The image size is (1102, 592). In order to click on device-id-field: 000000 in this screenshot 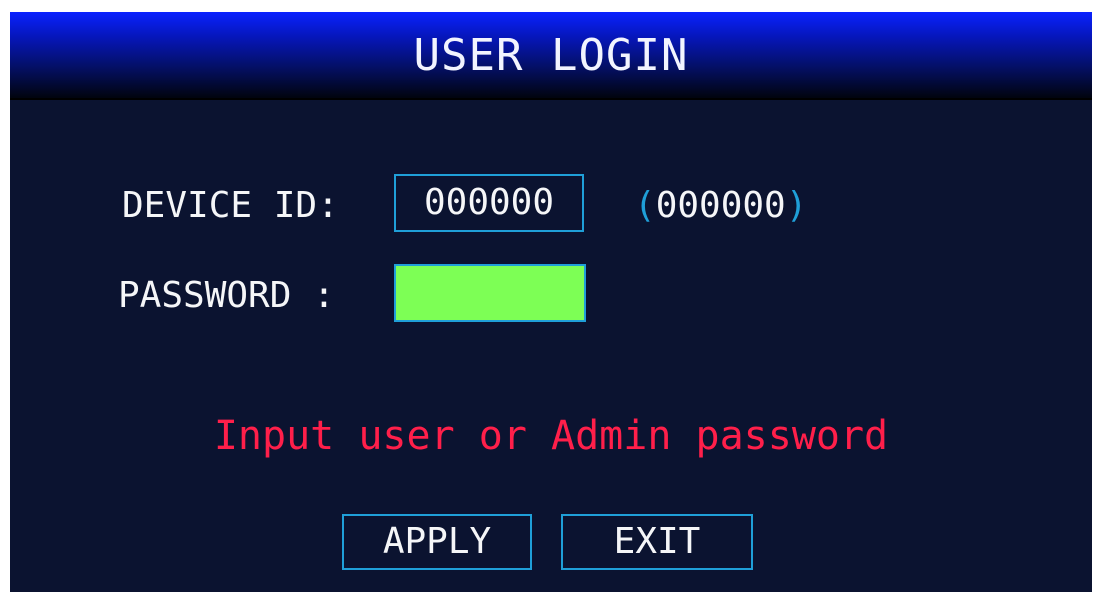, I will do `click(489, 203)`.